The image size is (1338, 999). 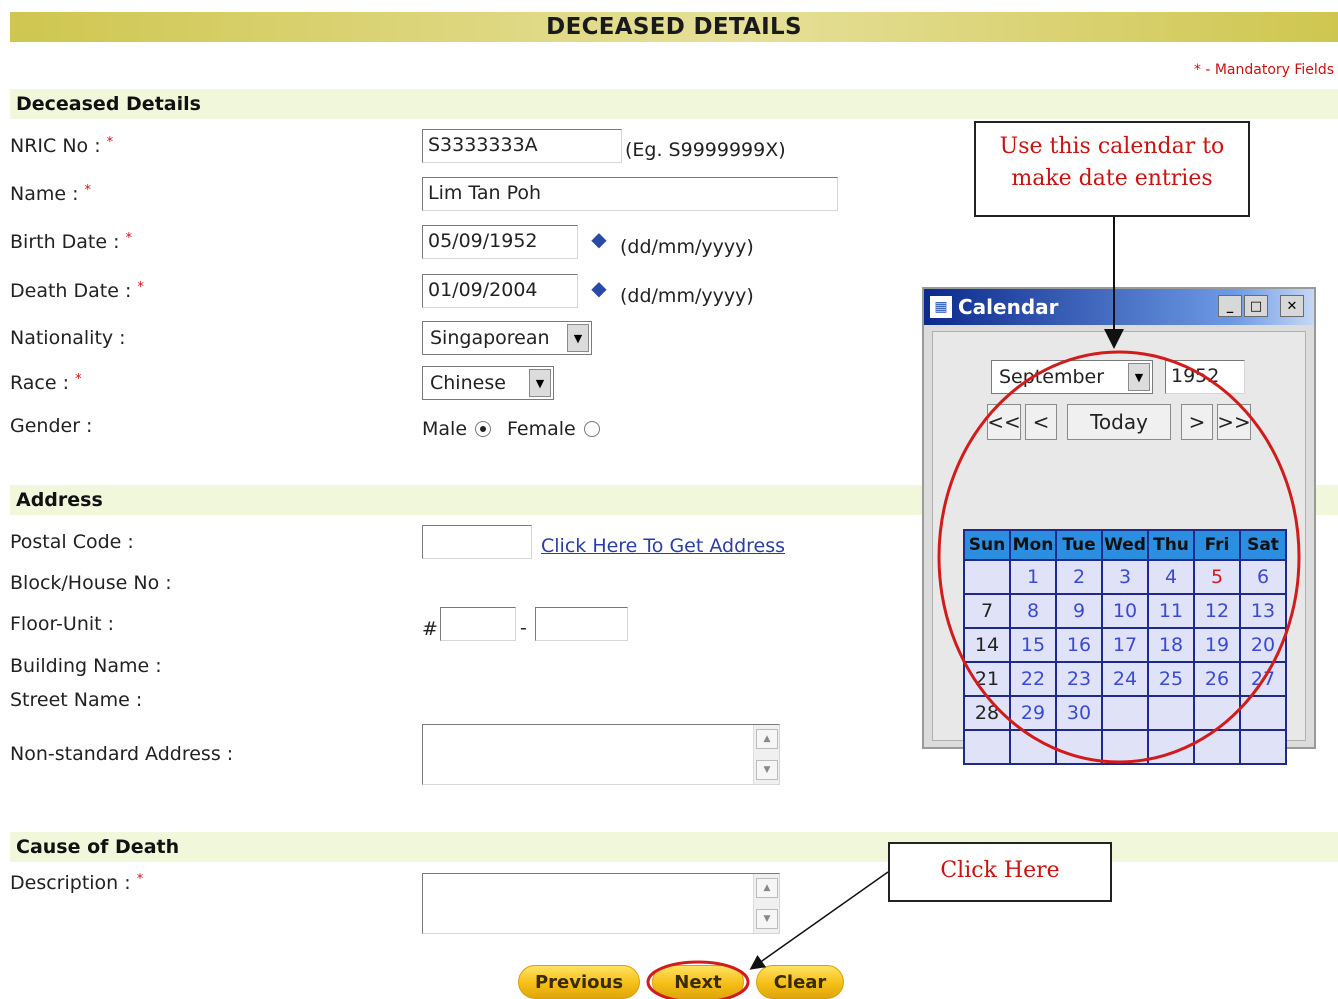 What do you see at coordinates (72, 542) in the screenshot?
I see `postal-code-label: Postal Code :` at bounding box center [72, 542].